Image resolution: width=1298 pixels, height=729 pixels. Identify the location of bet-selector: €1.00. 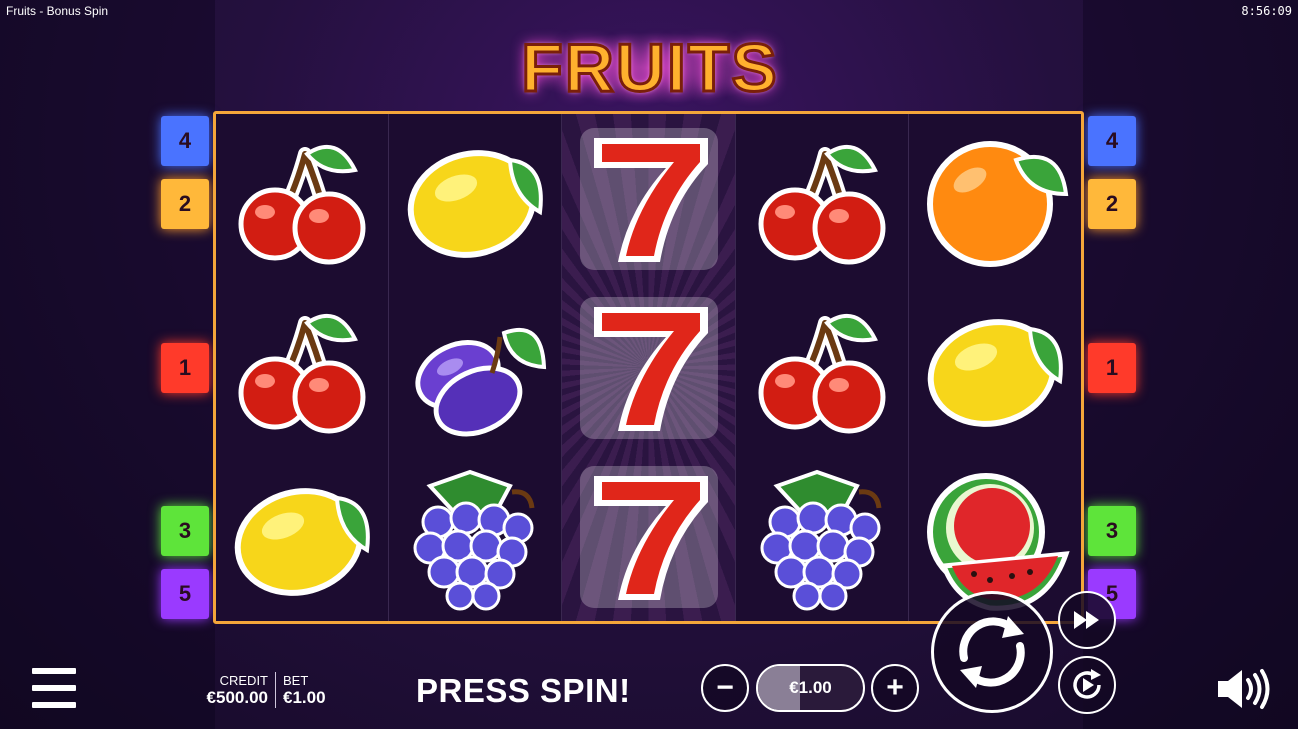
(810, 688).